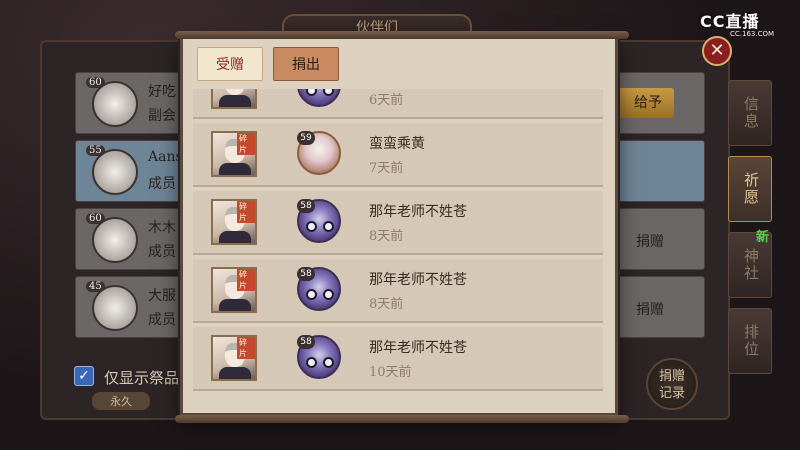  What do you see at coordinates (398, 155) in the screenshot?
I see `record-row: 碎片 59 蛮蛮乘黄 7天前` at bounding box center [398, 155].